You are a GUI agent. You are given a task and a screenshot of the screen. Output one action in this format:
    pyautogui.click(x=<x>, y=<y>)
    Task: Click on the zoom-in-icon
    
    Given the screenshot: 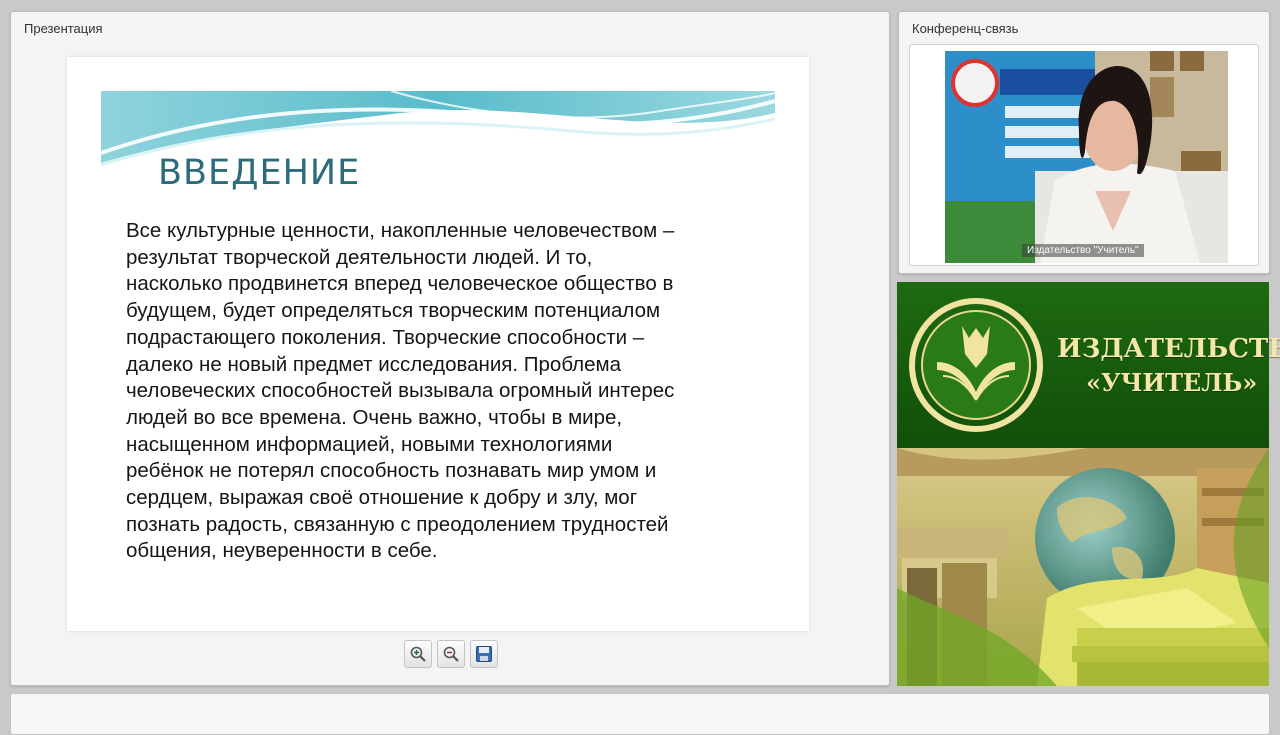 What is the action you would take?
    pyautogui.click(x=418, y=654)
    